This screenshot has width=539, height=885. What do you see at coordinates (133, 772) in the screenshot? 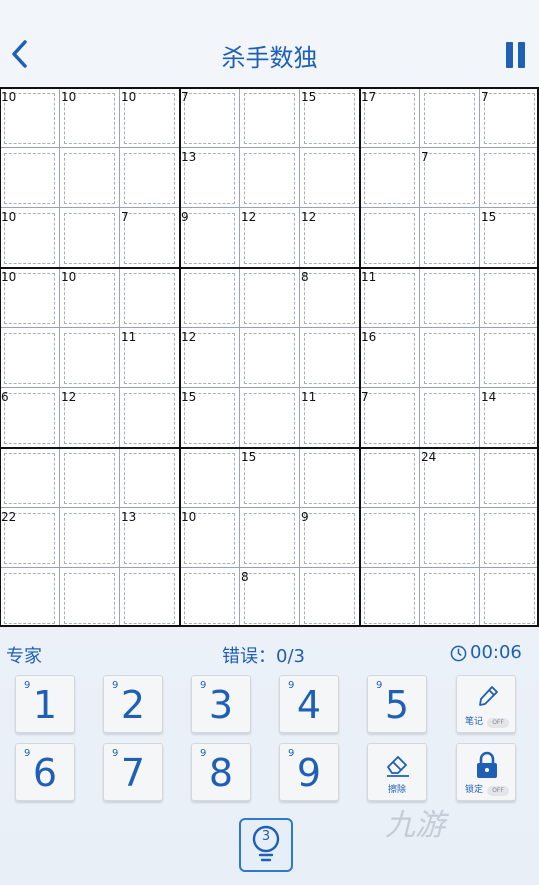
I see `digit-7-button: 97` at bounding box center [133, 772].